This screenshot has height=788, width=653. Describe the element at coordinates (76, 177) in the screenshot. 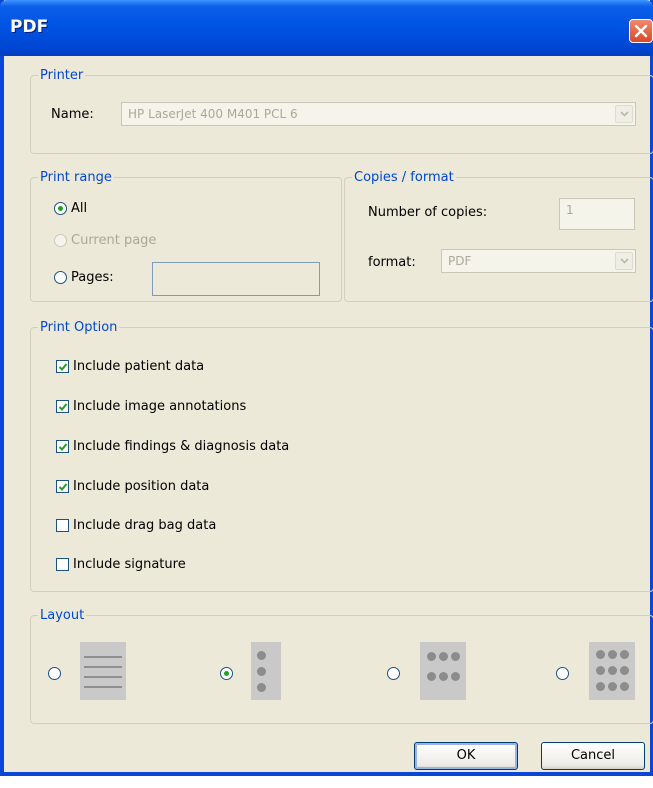

I see `print-range-legend: Print range` at that location.